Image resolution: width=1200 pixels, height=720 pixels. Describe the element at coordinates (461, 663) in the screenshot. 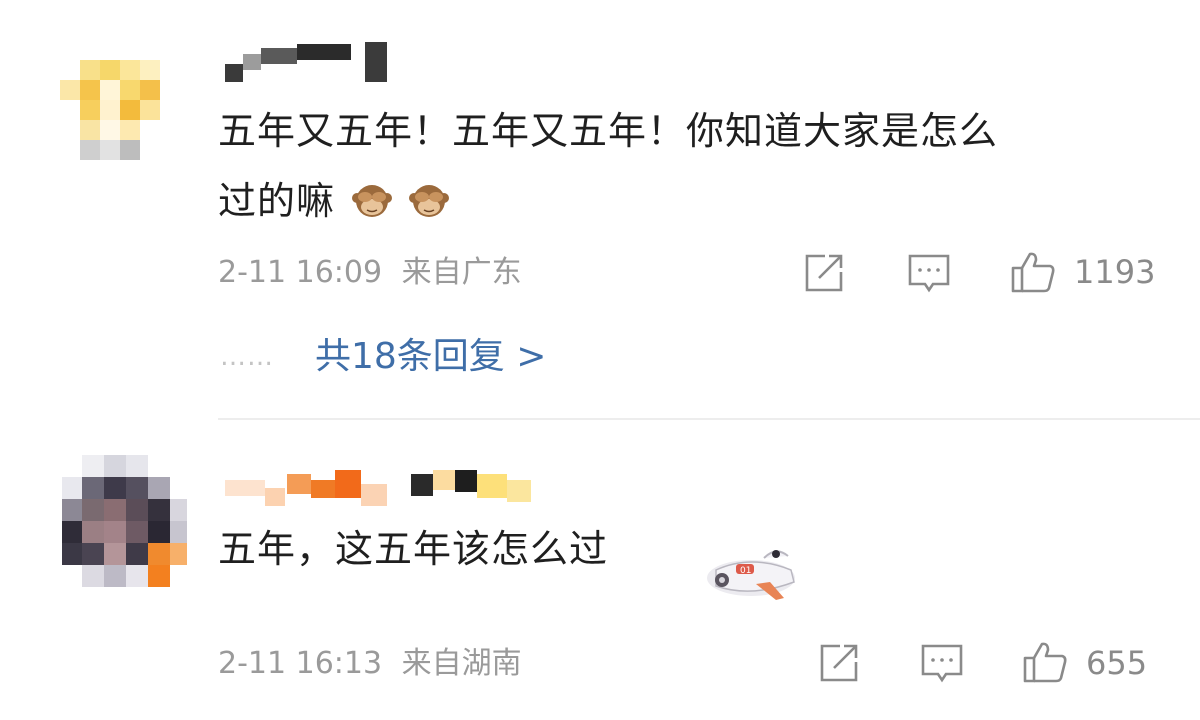

I see `location: 来自湖南` at that location.